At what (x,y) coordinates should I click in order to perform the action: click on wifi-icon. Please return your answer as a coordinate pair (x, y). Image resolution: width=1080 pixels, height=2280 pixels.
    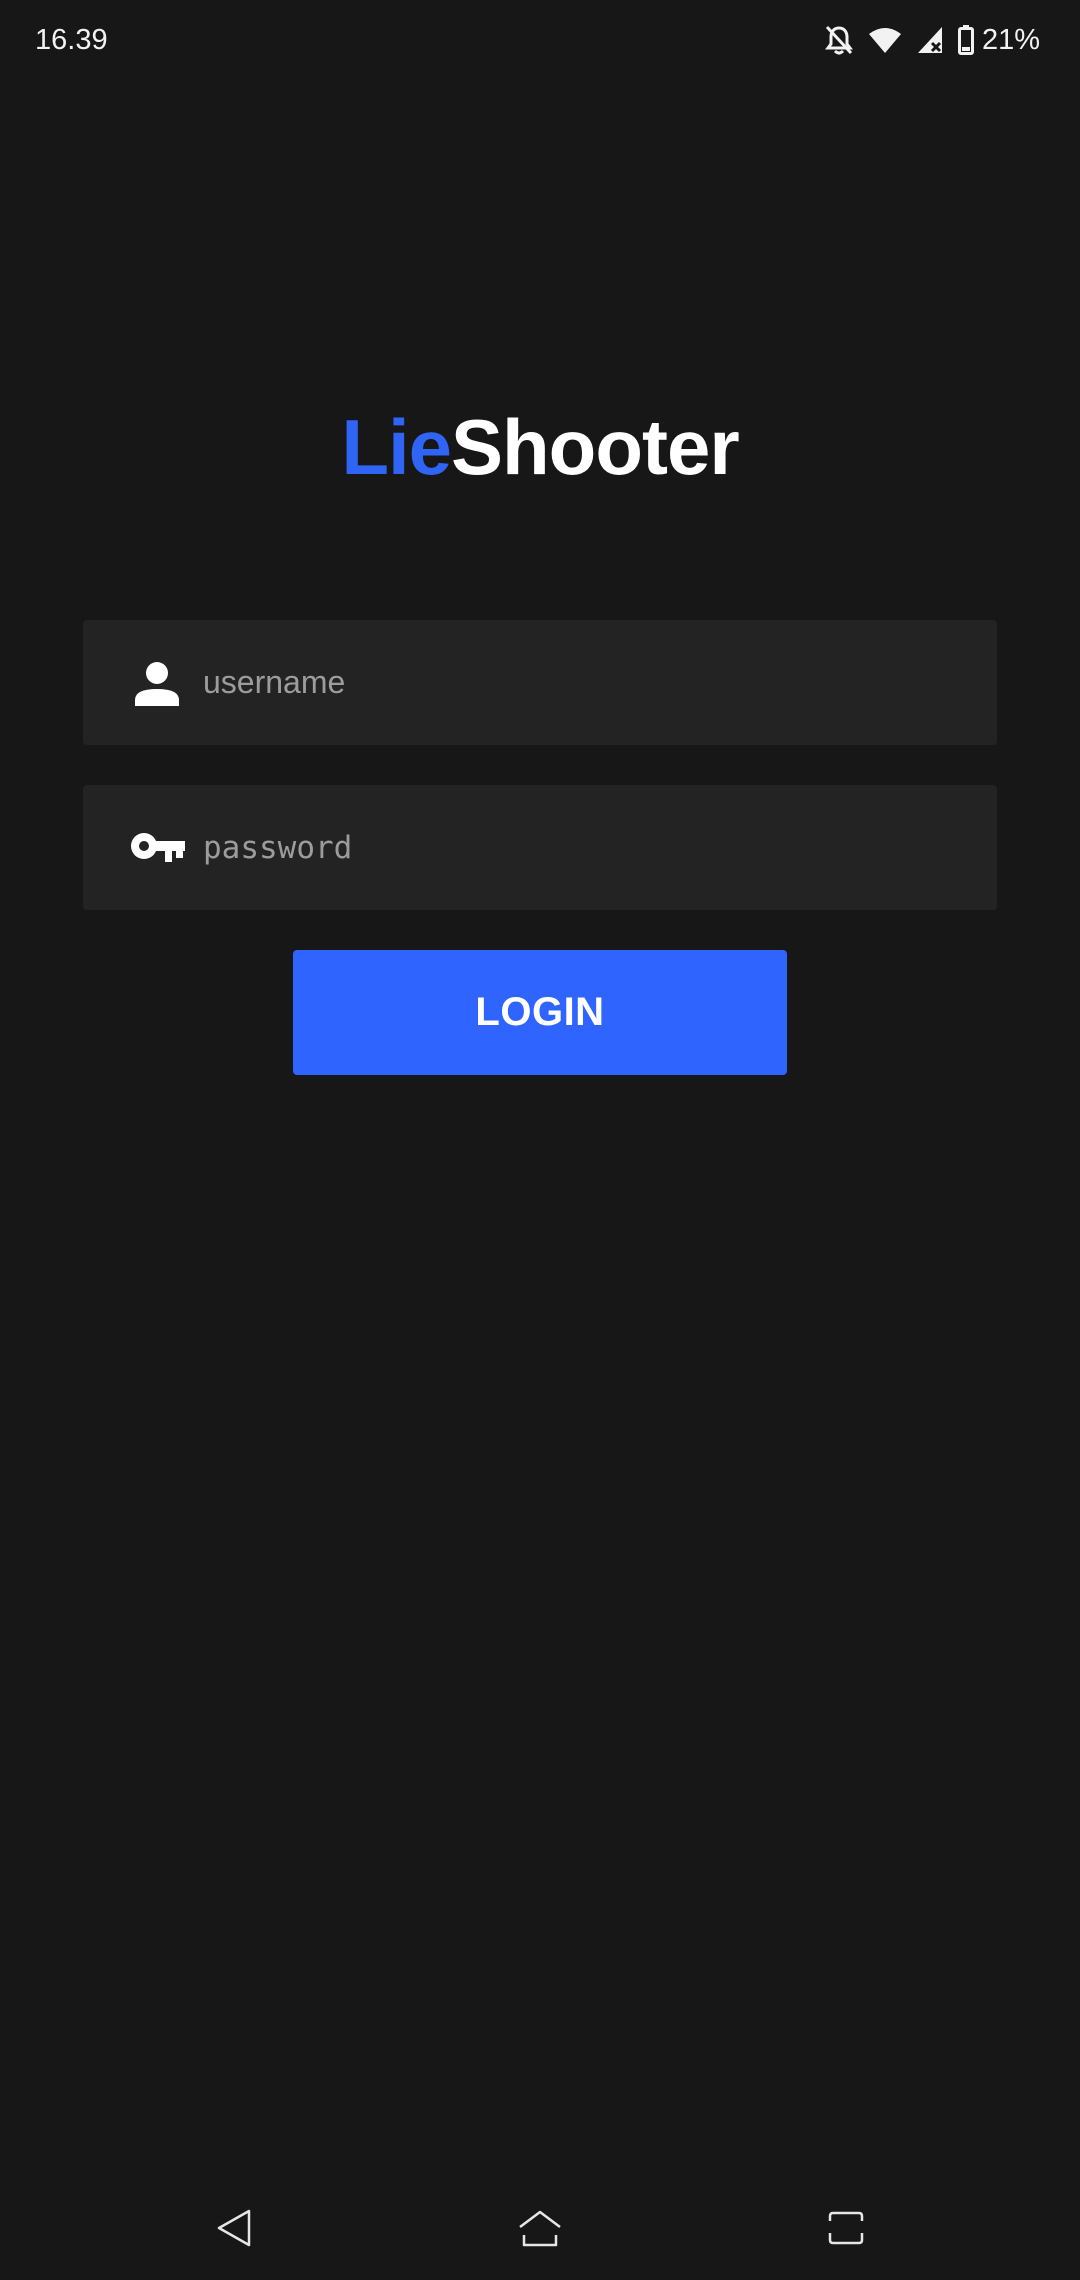
    Looking at the image, I should click on (885, 40).